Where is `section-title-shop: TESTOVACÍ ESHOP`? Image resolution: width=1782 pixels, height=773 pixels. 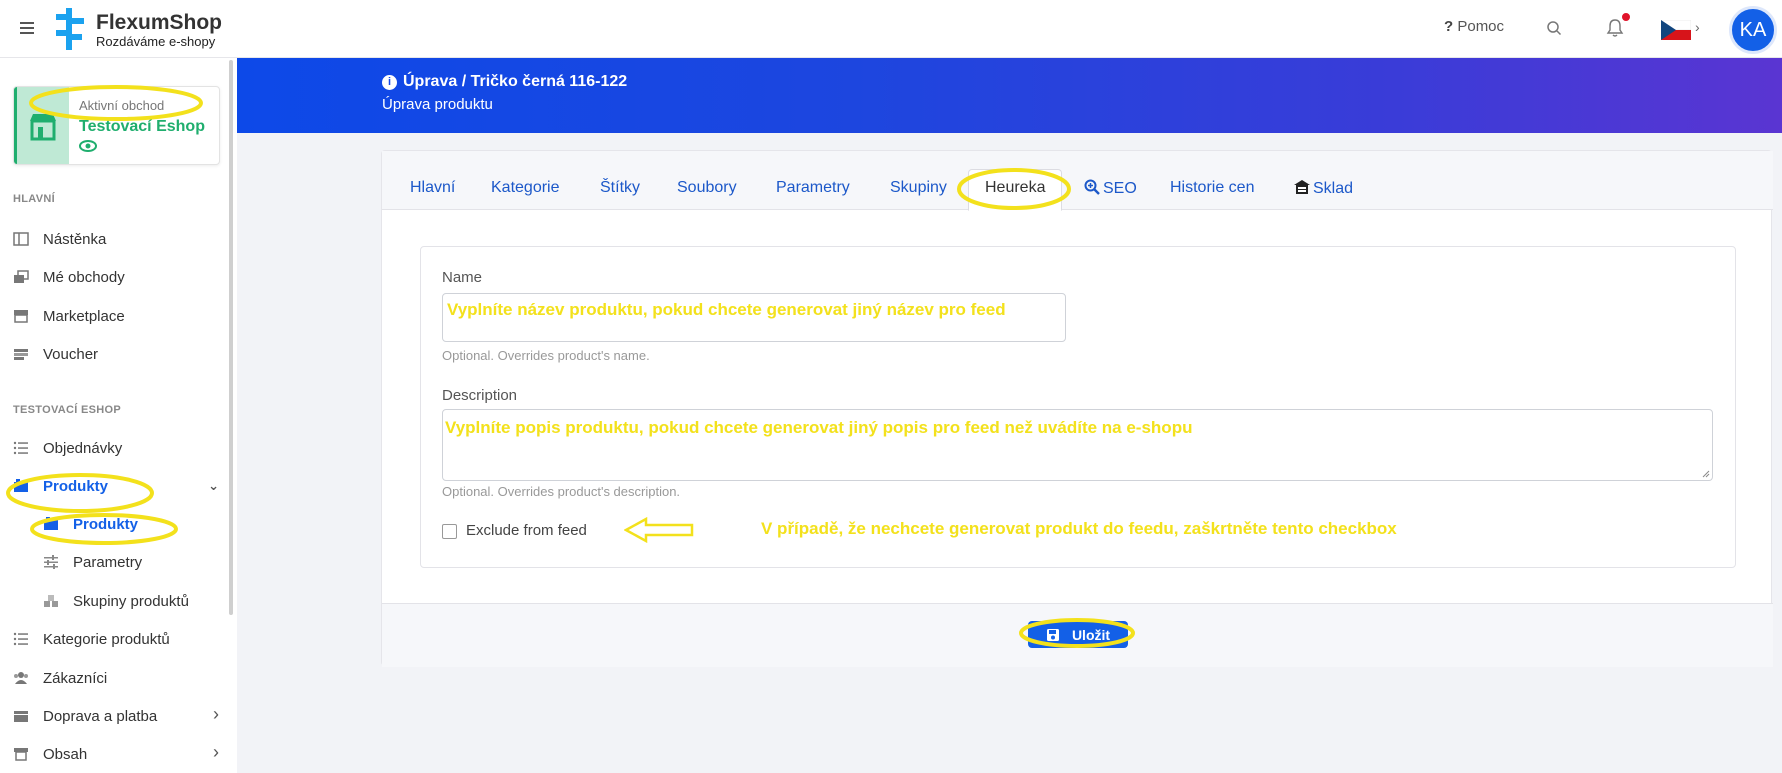 section-title-shop: TESTOVACÍ ESHOP is located at coordinates (67, 410).